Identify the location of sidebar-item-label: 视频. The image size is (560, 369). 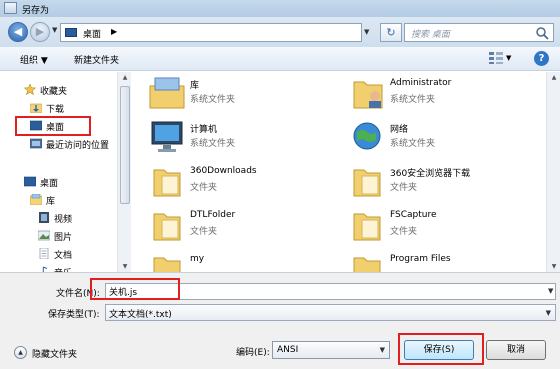
(63, 220).